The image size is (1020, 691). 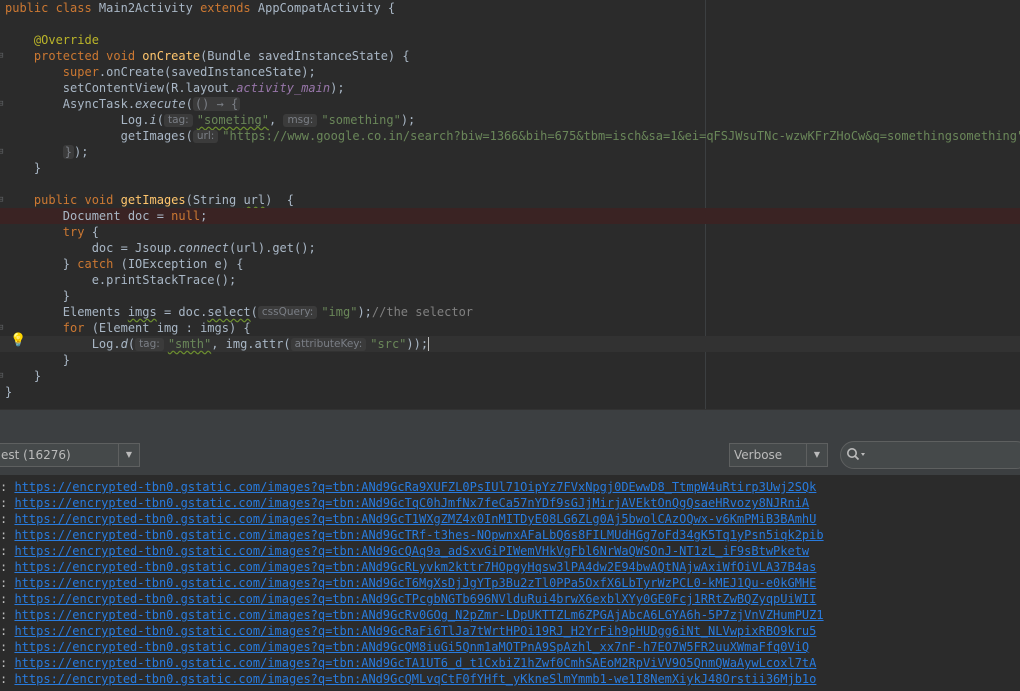 I want to click on code-token: (, so click(x=189, y=104).